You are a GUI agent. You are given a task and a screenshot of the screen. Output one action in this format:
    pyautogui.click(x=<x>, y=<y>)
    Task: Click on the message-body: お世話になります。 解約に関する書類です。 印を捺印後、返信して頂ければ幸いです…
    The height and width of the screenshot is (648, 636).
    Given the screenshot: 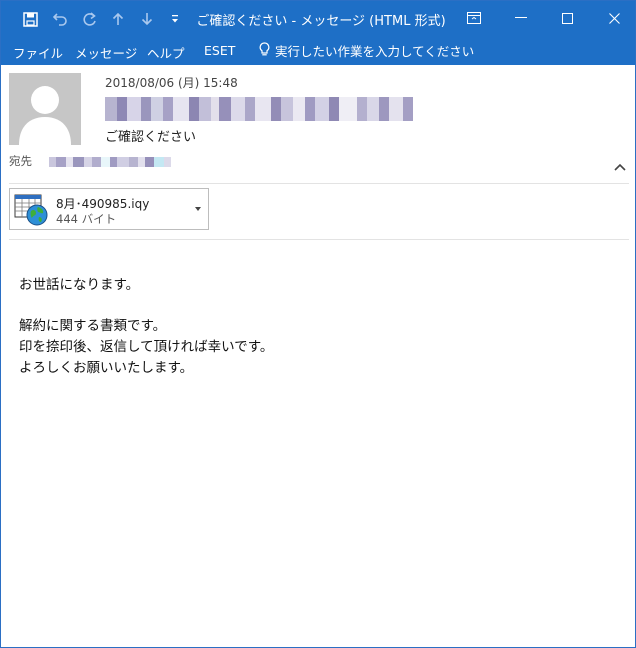 What is the action you would take?
    pyautogui.click(x=314, y=327)
    